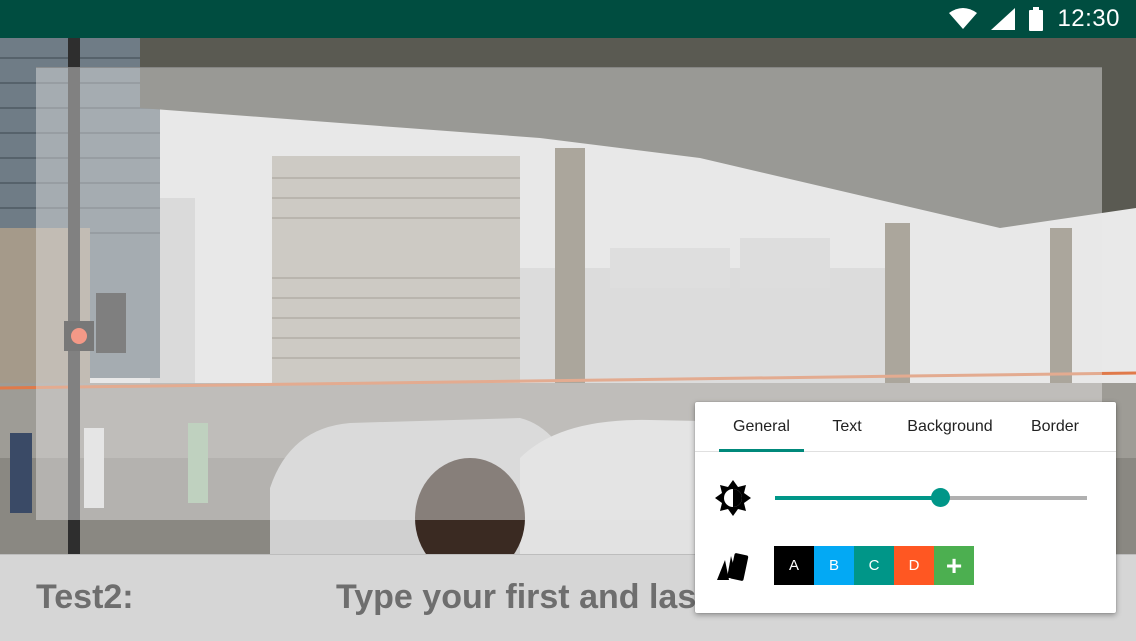 The image size is (1136, 641). Describe the element at coordinates (858, 498) in the screenshot. I see `brightness-slider-fill` at that location.